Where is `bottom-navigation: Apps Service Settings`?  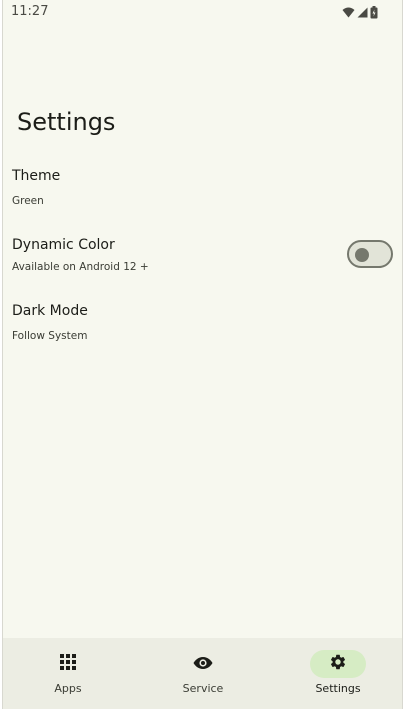
bottom-navigation: Apps Service Settings is located at coordinates (202, 673).